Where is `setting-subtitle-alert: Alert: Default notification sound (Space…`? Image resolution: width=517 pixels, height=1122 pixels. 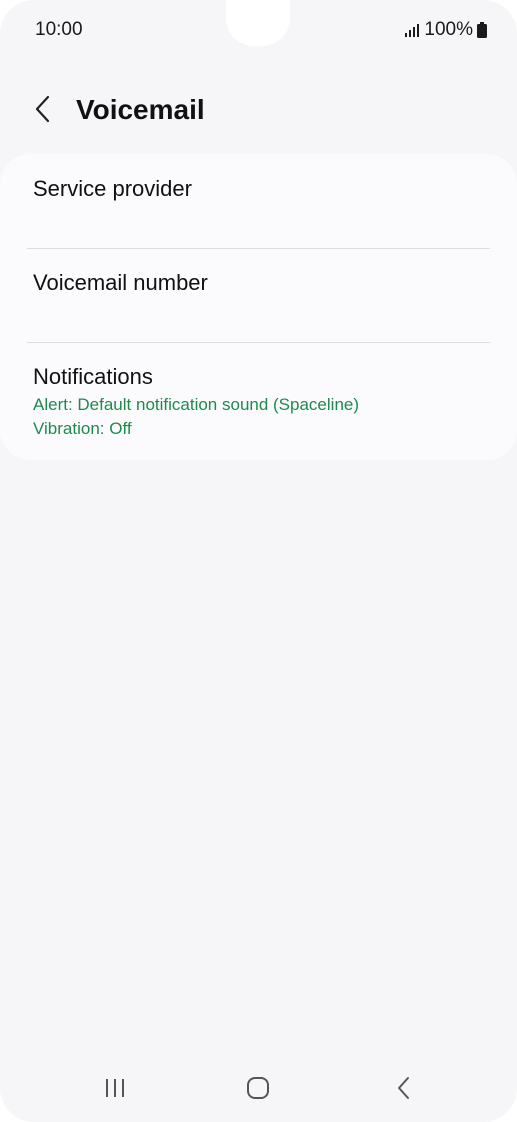 setting-subtitle-alert: Alert: Default notification sound (Space… is located at coordinates (196, 404).